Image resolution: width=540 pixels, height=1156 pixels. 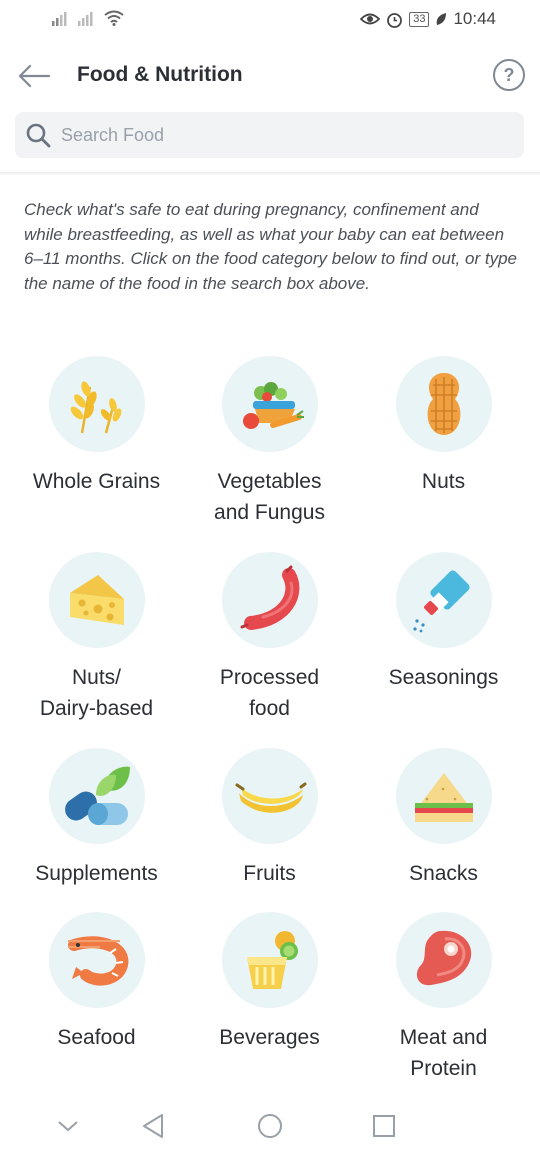 I want to click on leaf-icon, so click(x=442, y=19).